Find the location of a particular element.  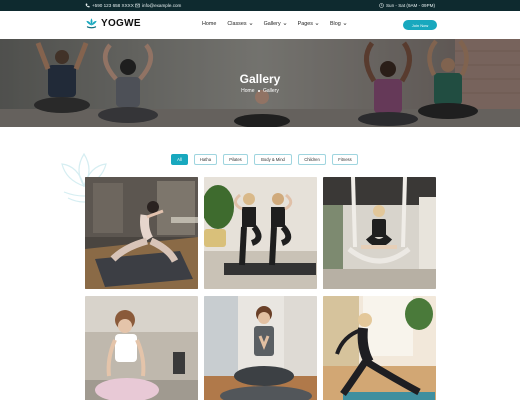

nav-gallery: Gallery is located at coordinates (275, 24).